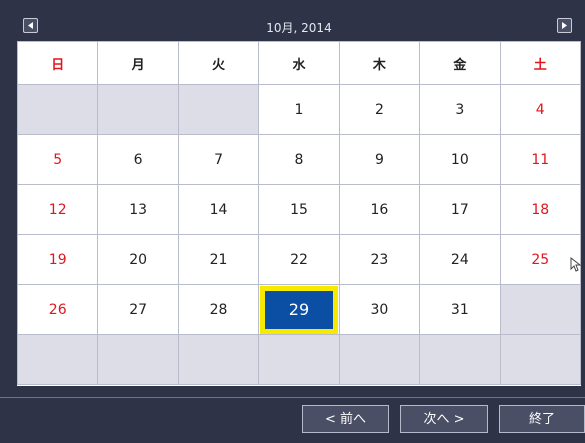 Image resolution: width=585 pixels, height=443 pixels. I want to click on day-cell: 14, so click(218, 209).